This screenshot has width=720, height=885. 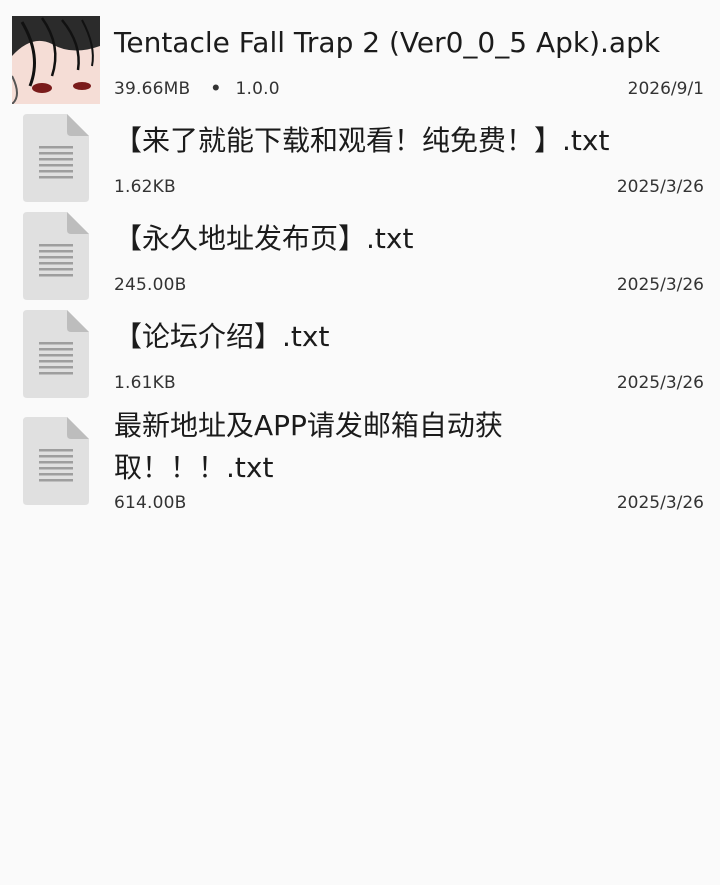 What do you see at coordinates (150, 285) in the screenshot?
I see `file-size: 245.00B` at bounding box center [150, 285].